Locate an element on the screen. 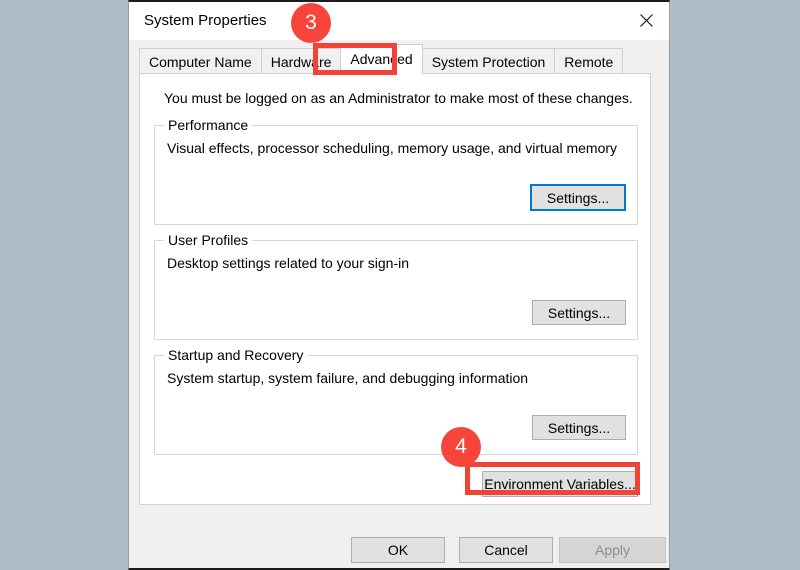 This screenshot has width=800, height=570. page-title: System Properties is located at coordinates (205, 20).